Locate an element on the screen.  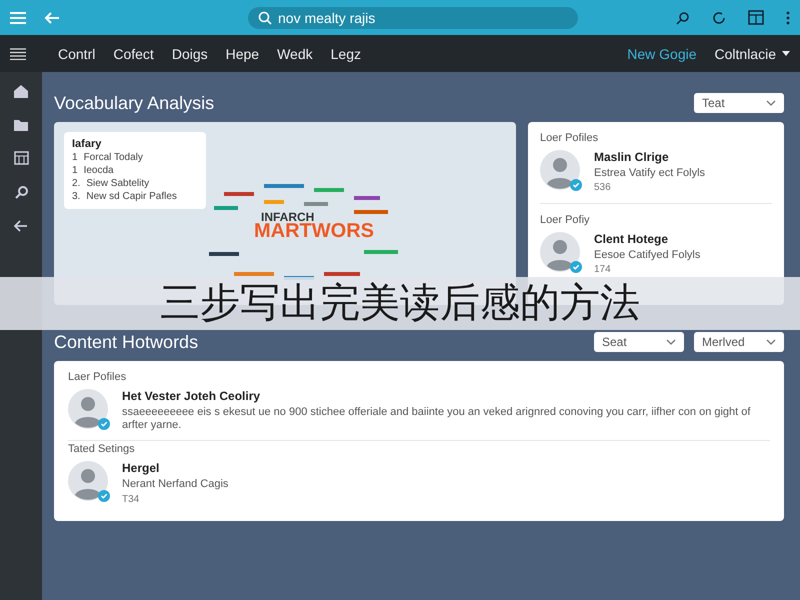
back-arrow-icon is located at coordinates (21, 226).